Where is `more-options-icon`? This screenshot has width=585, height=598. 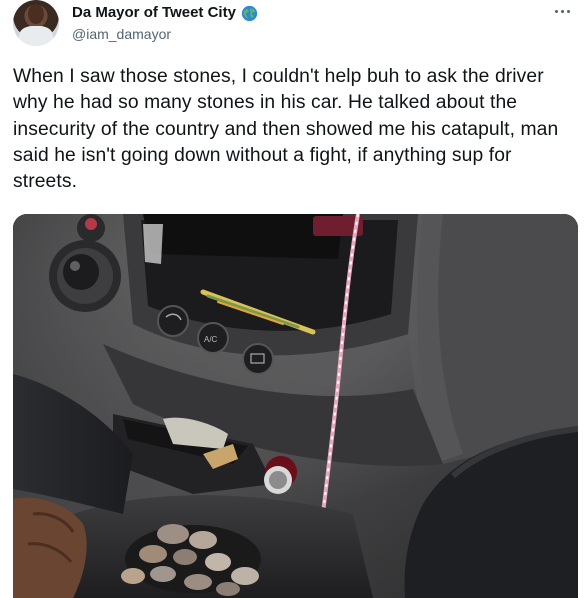 more-options-icon is located at coordinates (565, 11).